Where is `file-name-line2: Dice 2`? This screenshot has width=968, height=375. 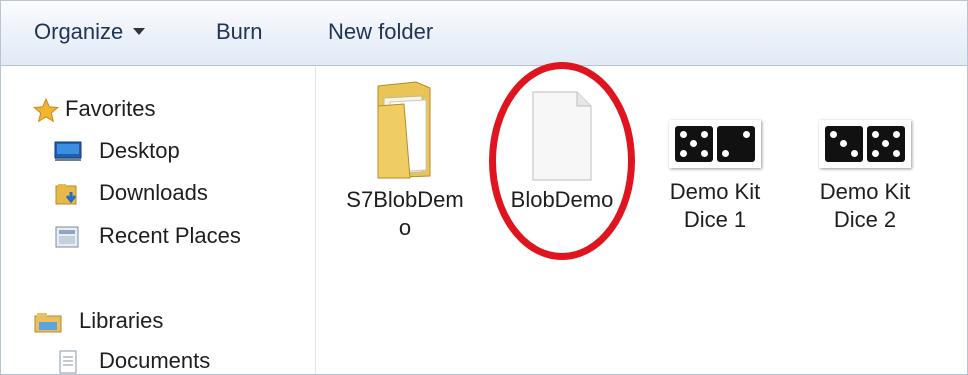
file-name-line2: Dice 2 is located at coordinates (865, 219).